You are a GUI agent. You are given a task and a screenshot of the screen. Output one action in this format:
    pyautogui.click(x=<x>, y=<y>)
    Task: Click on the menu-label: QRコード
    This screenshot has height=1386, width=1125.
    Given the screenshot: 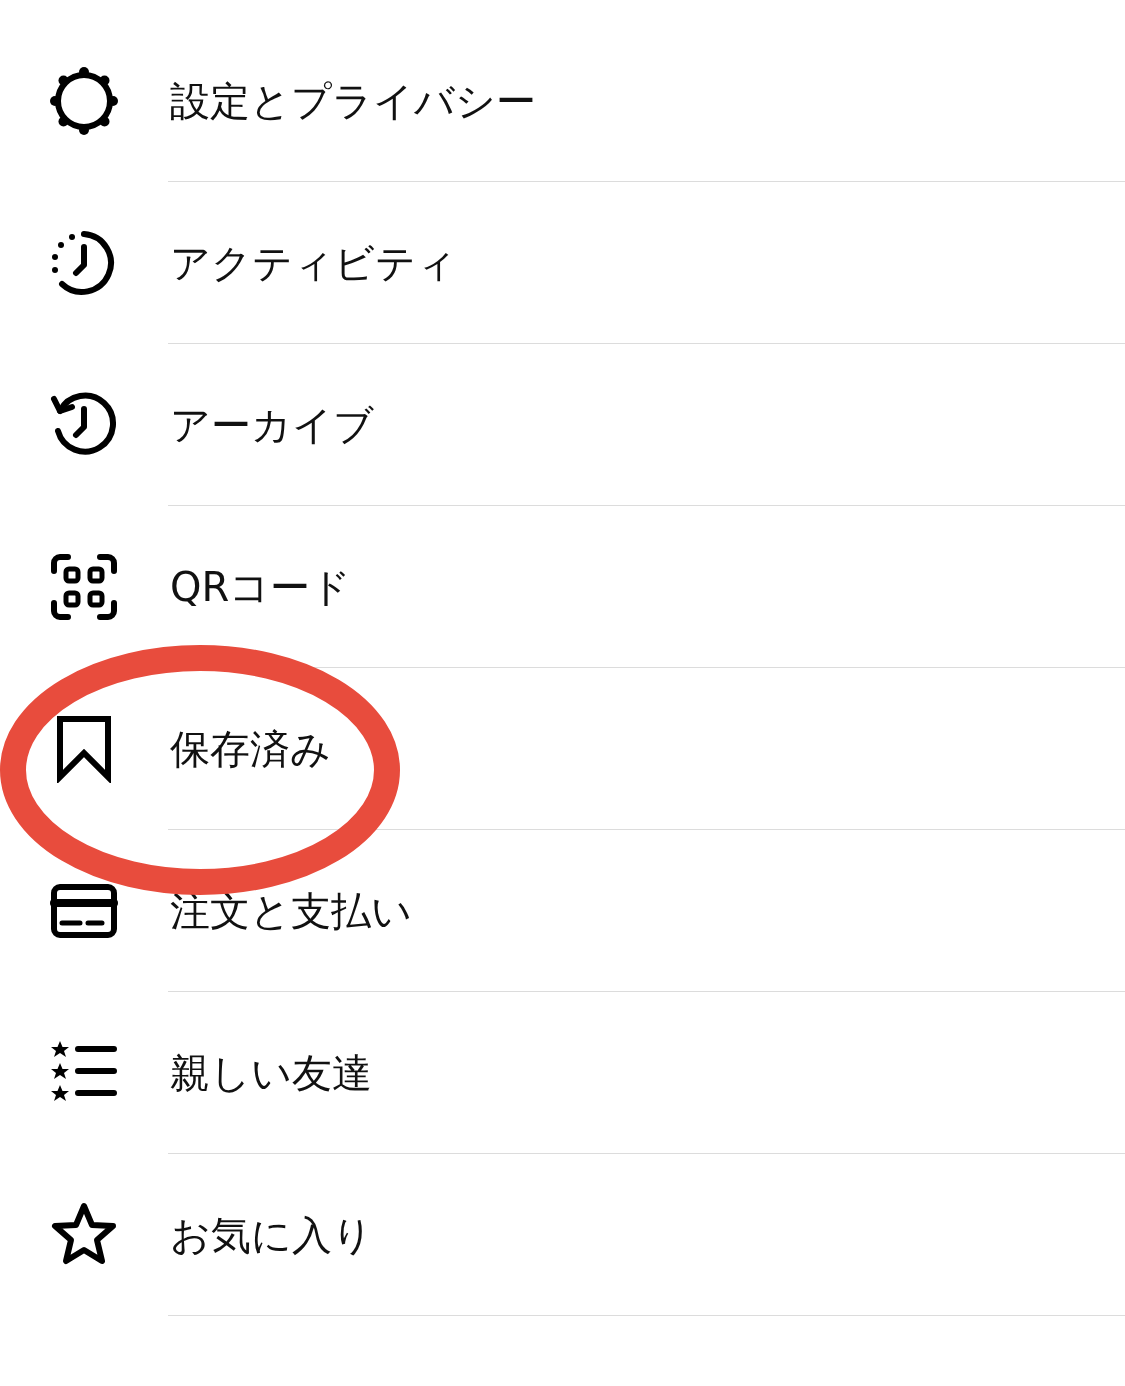 What is the action you would take?
    pyautogui.click(x=261, y=587)
    